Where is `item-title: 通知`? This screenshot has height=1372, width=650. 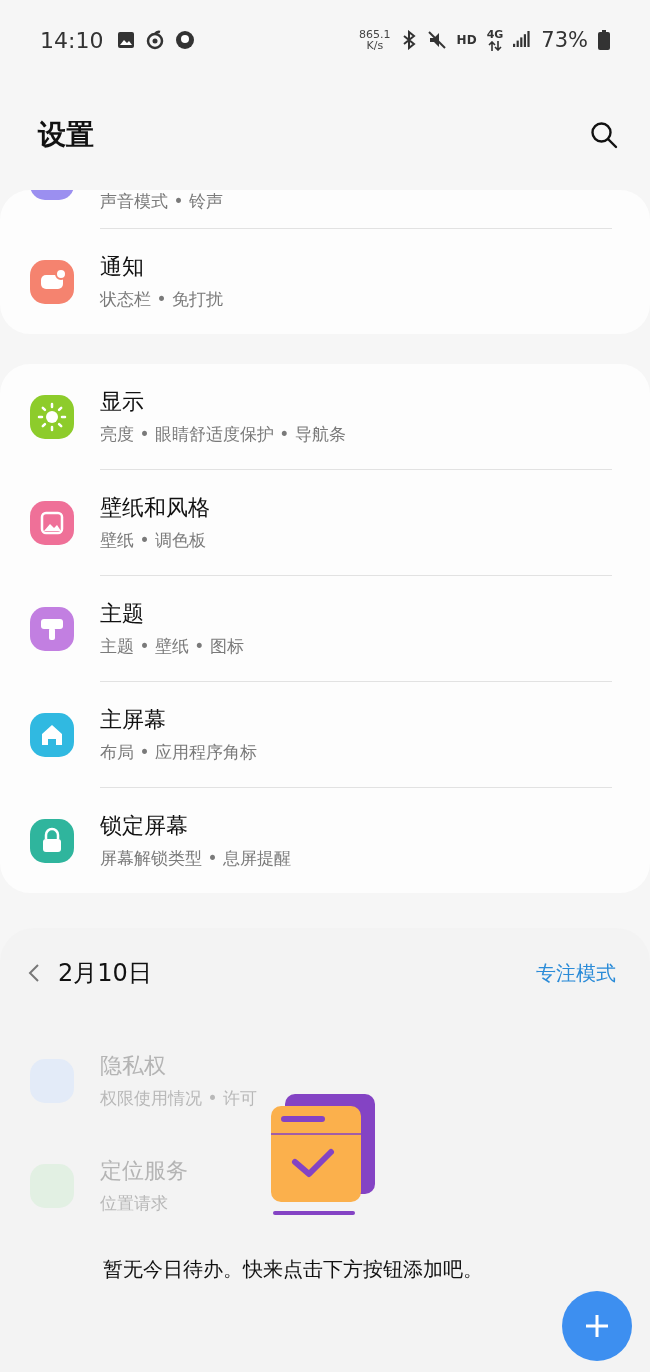
item-title: 通知 is located at coordinates (122, 267).